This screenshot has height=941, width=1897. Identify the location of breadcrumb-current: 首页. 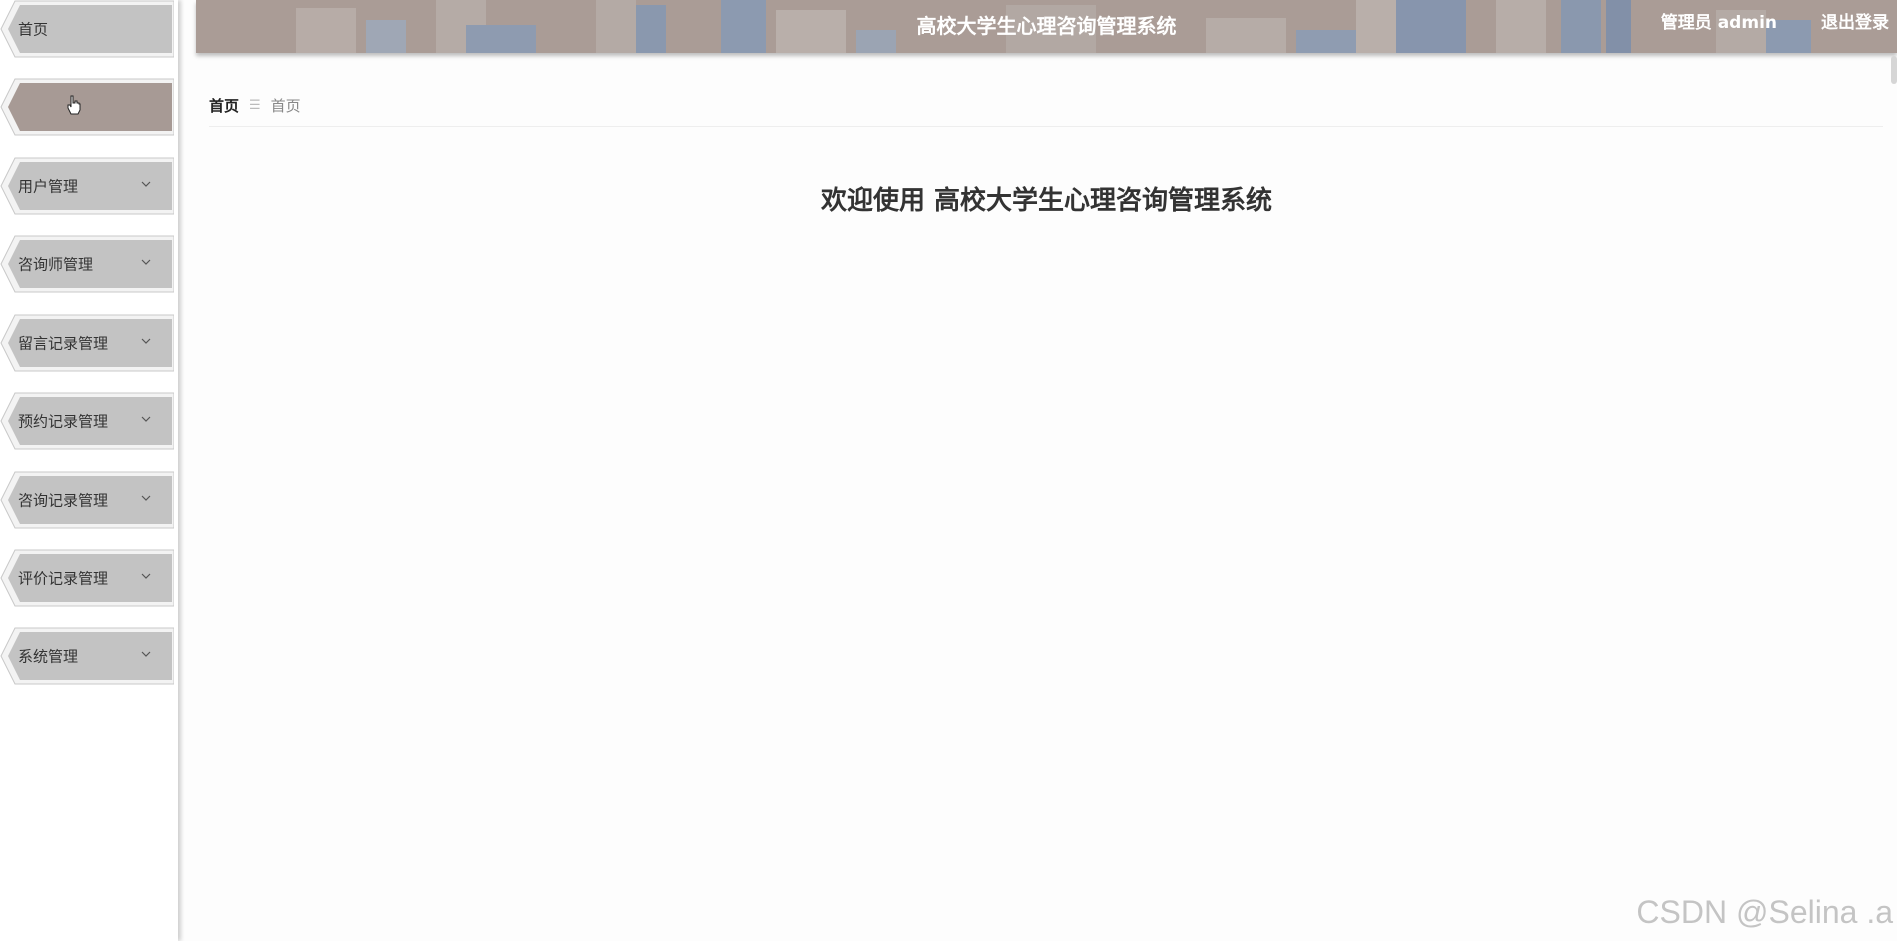
(285, 106).